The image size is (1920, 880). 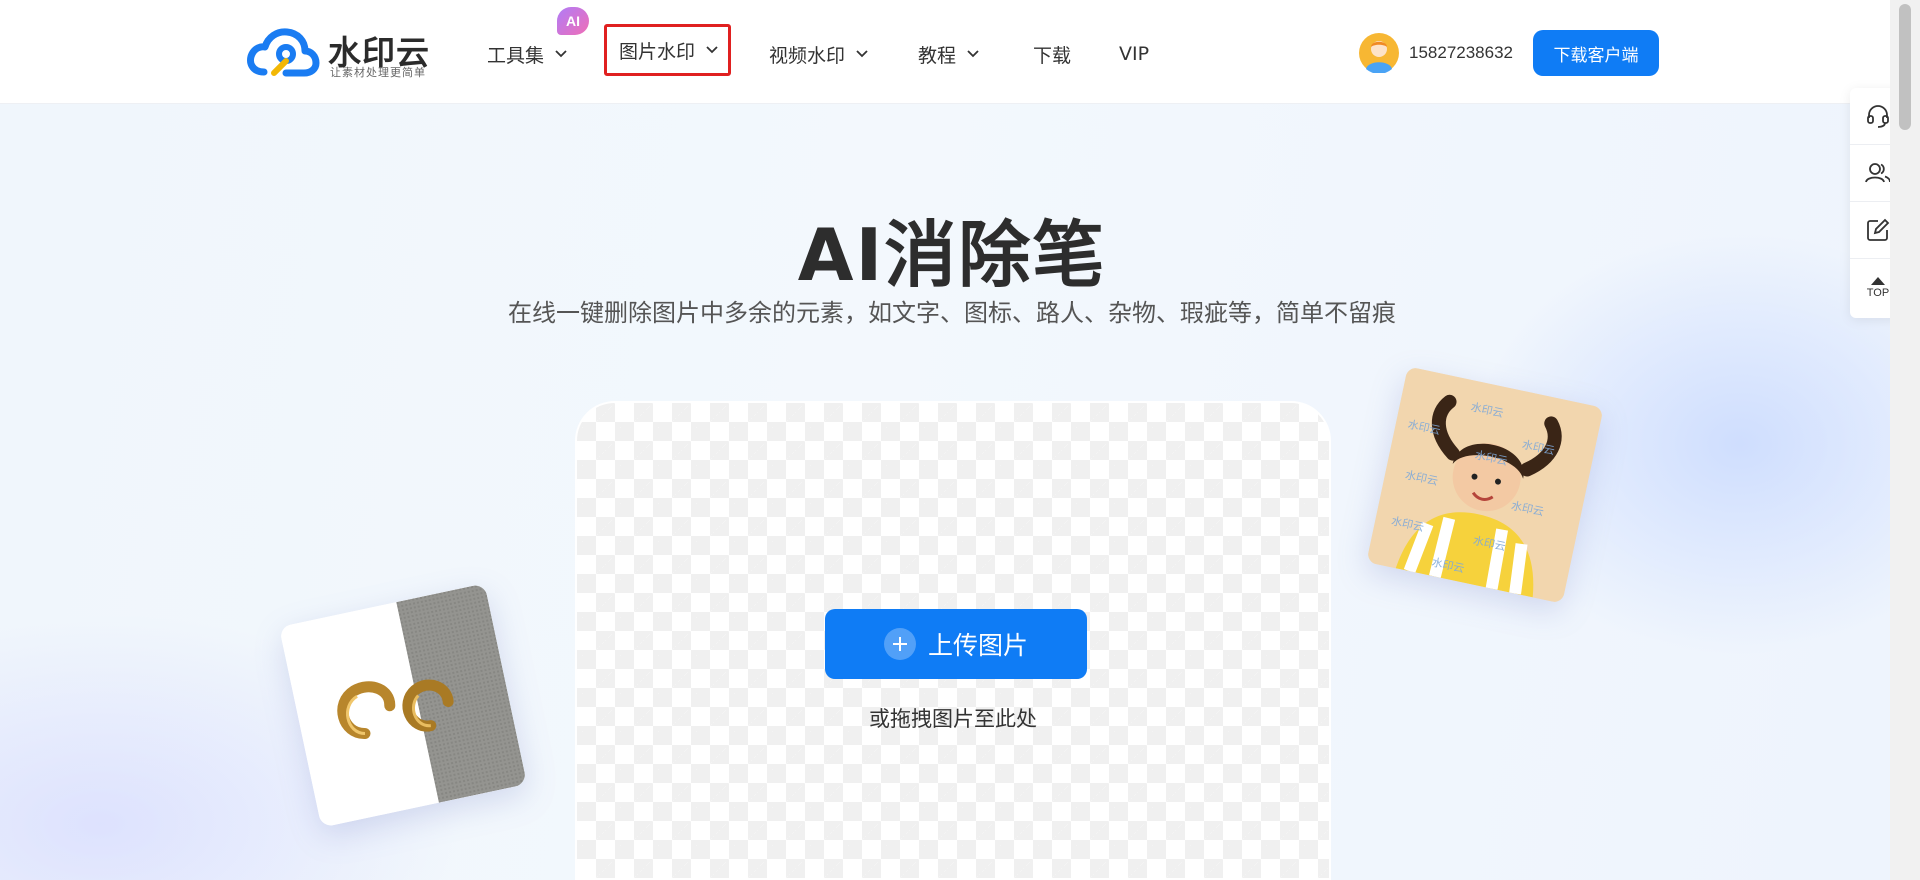 I want to click on girl-illustration: 水印云 水印云 水印云 水印云 水印云 水印云 水印云 水印云 水印云, so click(x=1485, y=485).